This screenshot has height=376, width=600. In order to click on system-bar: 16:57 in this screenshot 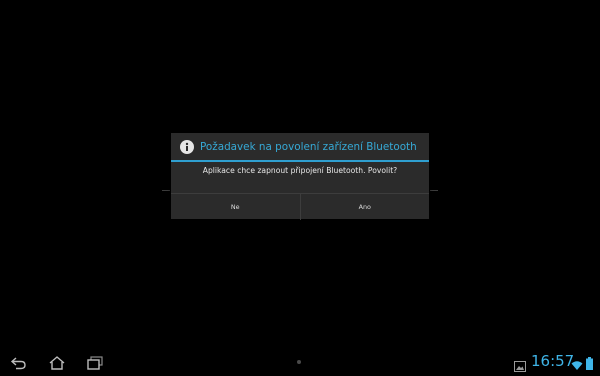, I will do `click(300, 362)`.